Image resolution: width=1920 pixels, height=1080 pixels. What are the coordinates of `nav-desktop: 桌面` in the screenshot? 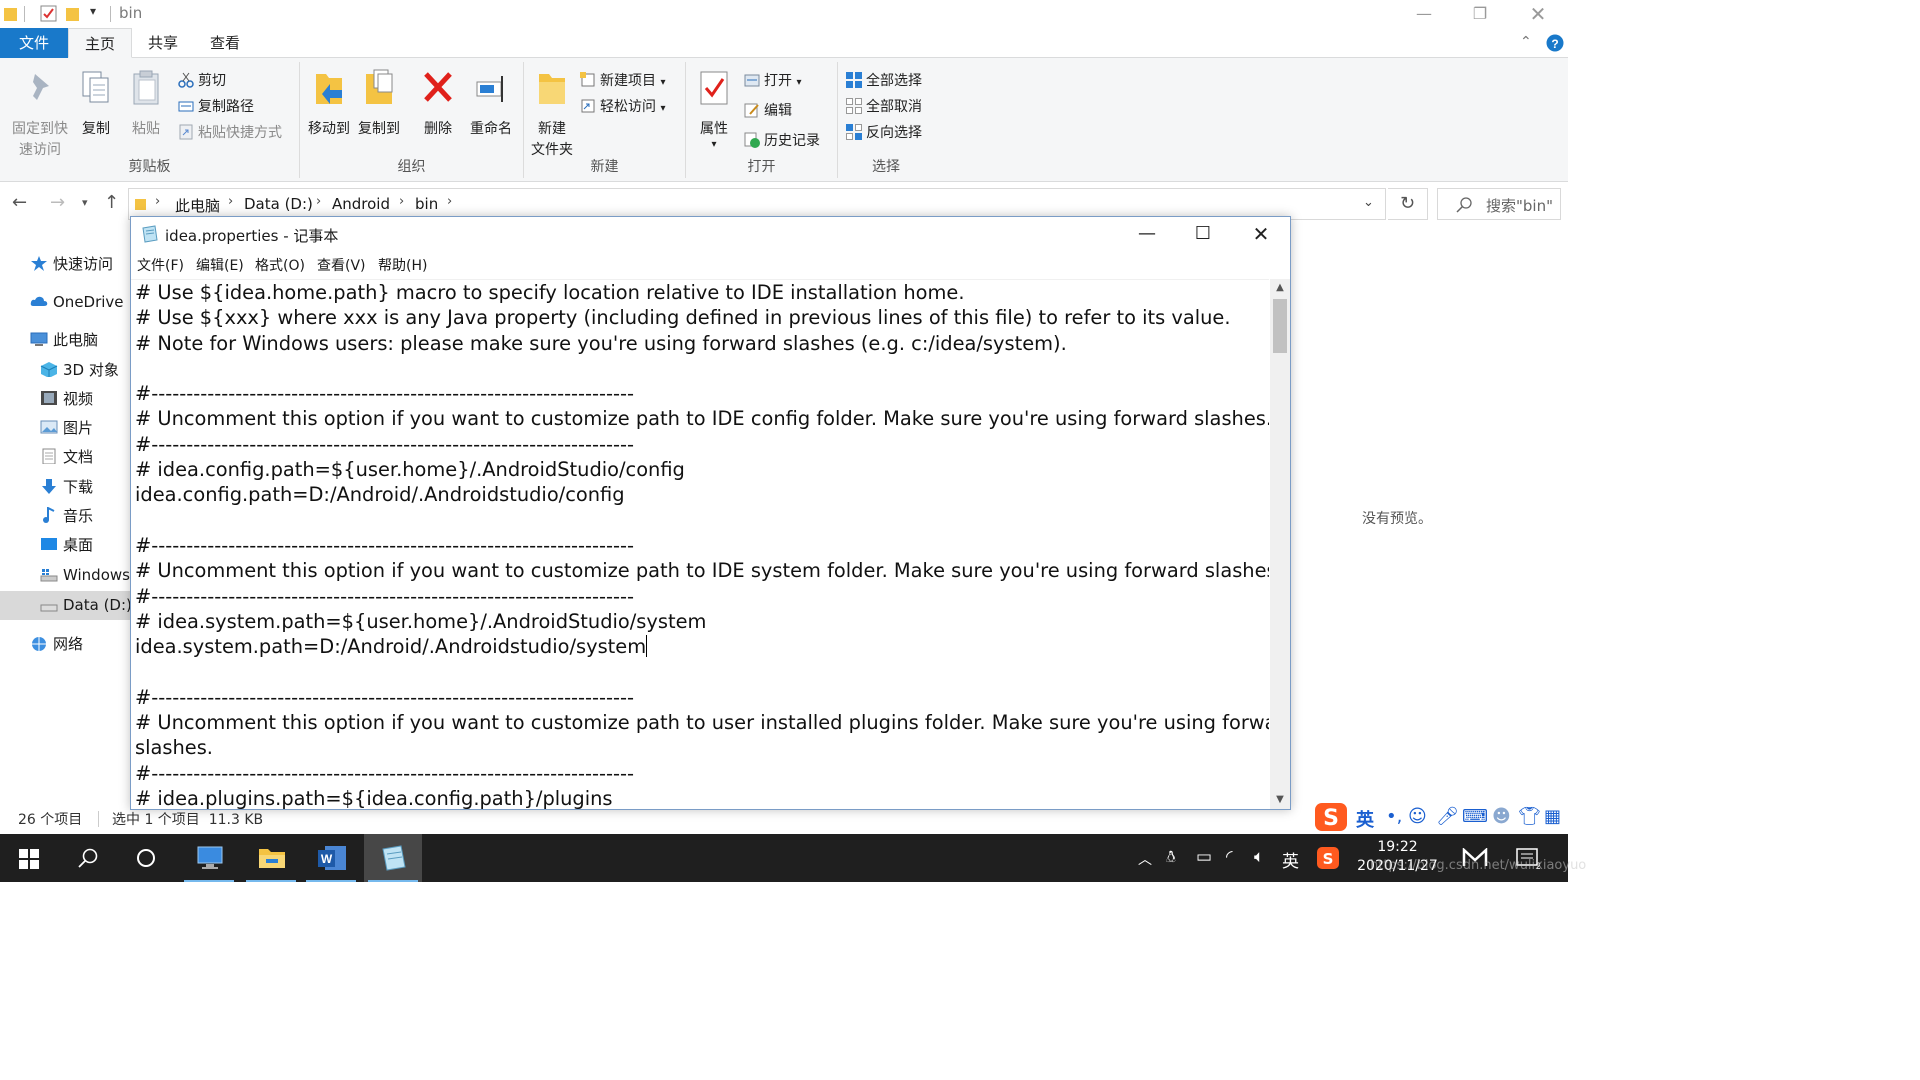 It's located at (65, 545).